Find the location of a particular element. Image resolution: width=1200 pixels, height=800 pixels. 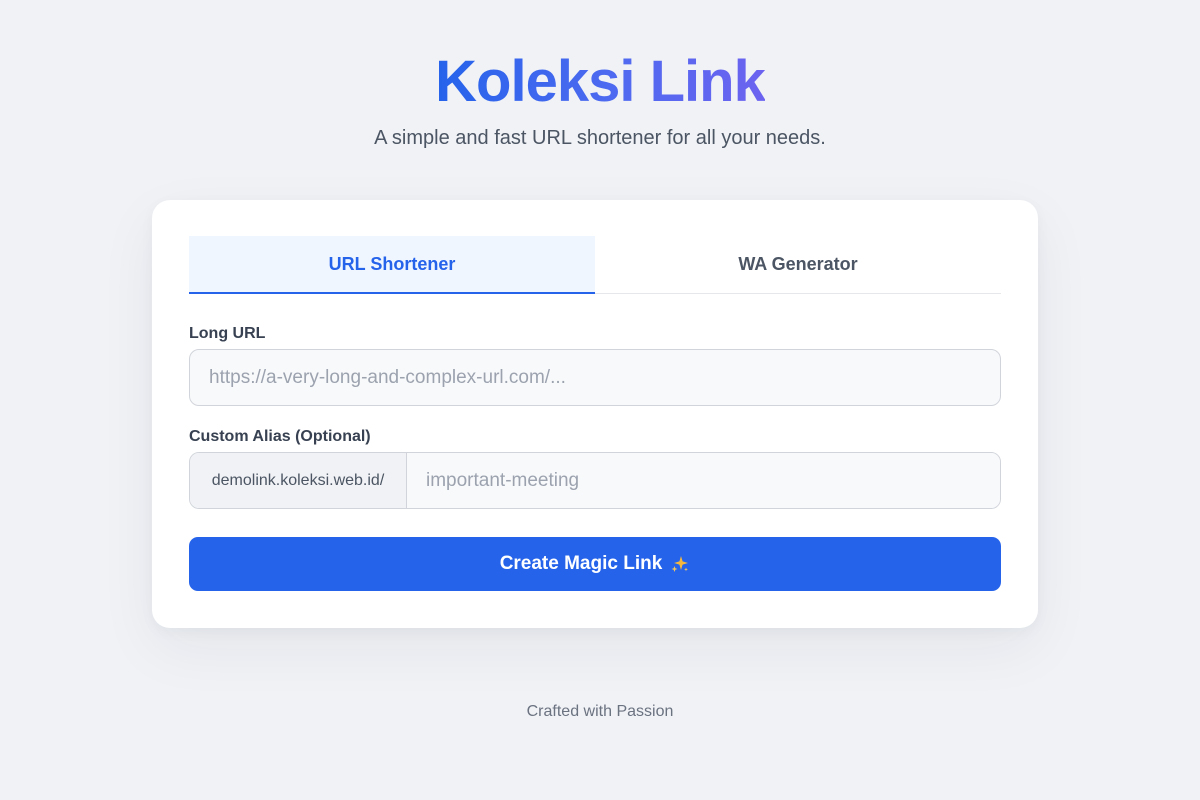

footer-credit: Crafted with Passion is located at coordinates (600, 711).